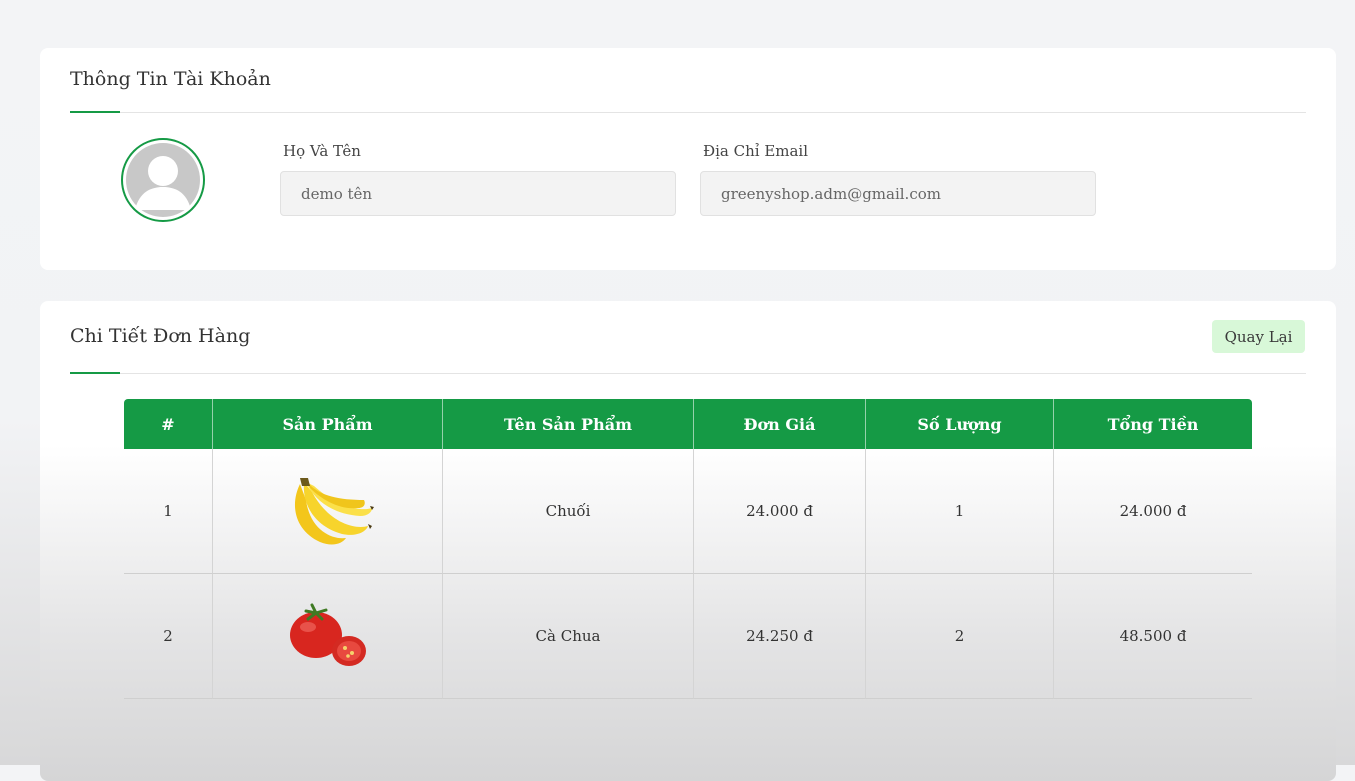  What do you see at coordinates (478, 193) in the screenshot?
I see `name-field` at bounding box center [478, 193].